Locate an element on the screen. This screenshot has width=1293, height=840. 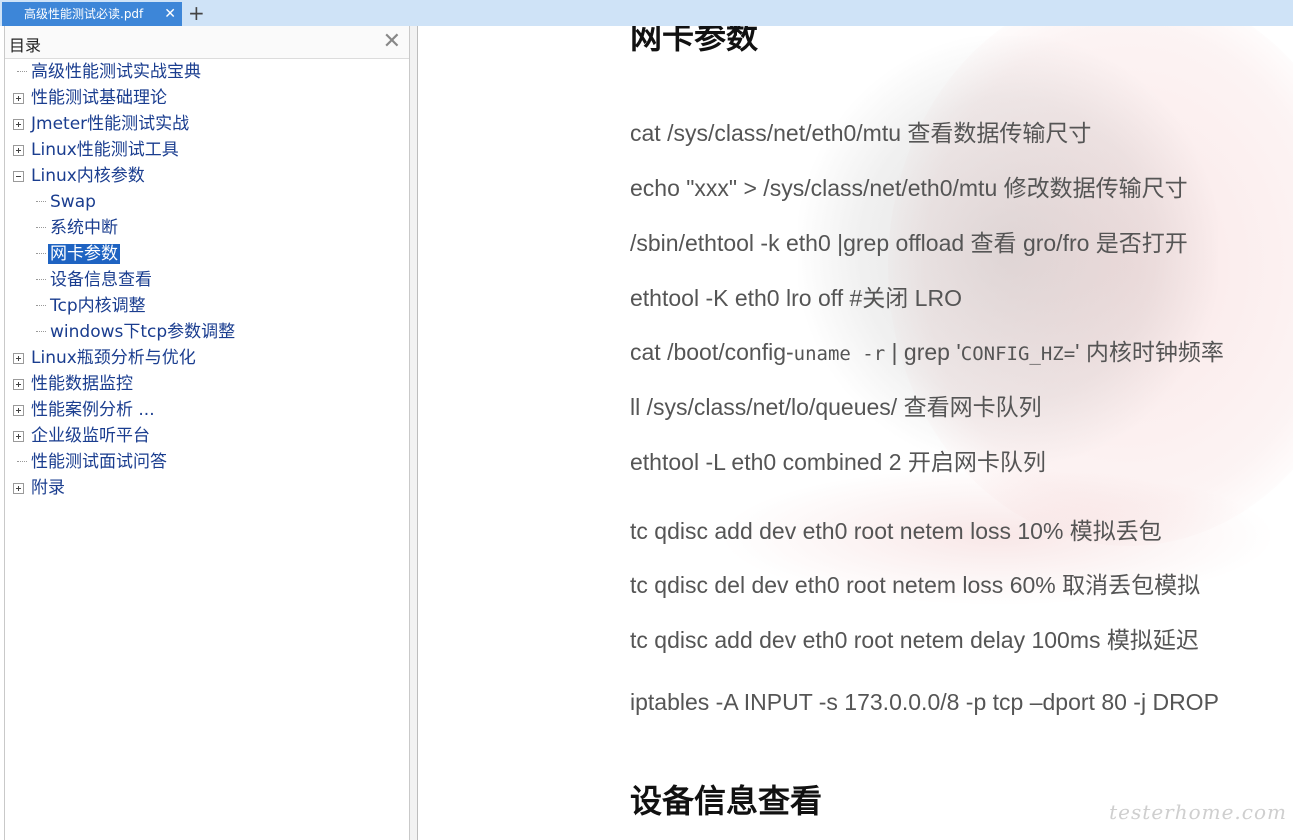
toc-item-16: 附录 is located at coordinates (39, 488).